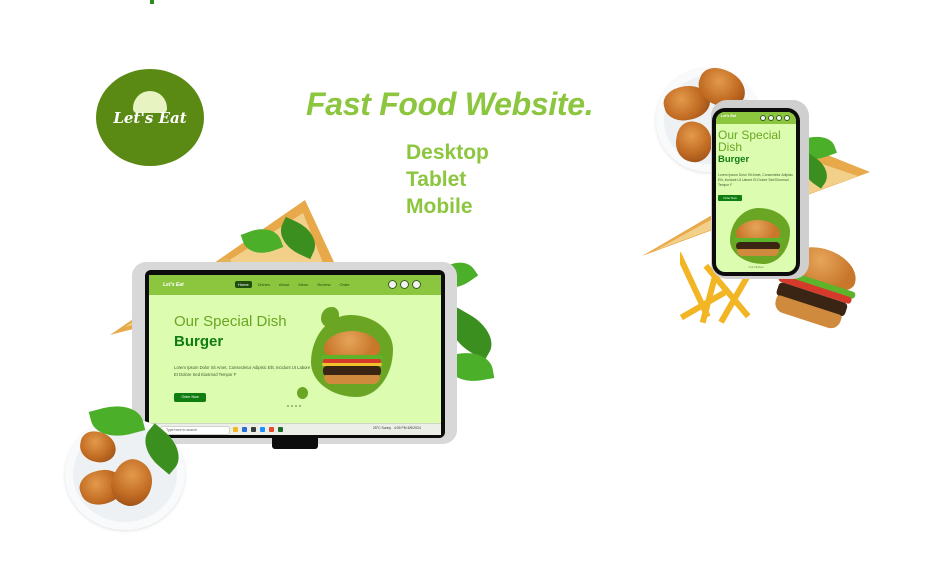  I want to click on variant-tablet: Tablet, so click(436, 179).